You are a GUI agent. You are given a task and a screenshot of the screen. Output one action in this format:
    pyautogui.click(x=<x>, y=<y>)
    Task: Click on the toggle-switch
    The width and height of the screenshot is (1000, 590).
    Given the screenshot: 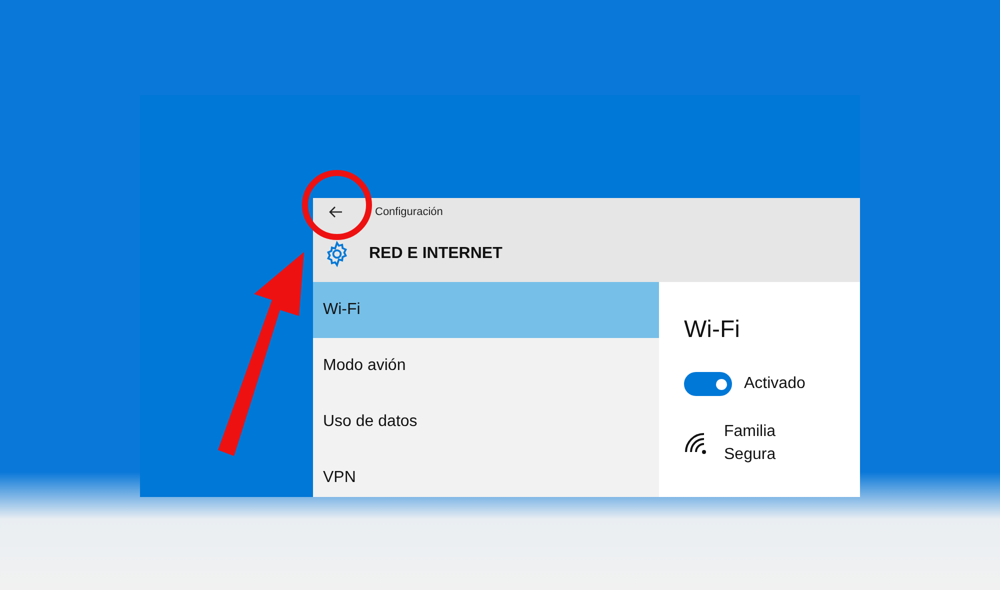 What is the action you would take?
    pyautogui.click(x=708, y=384)
    